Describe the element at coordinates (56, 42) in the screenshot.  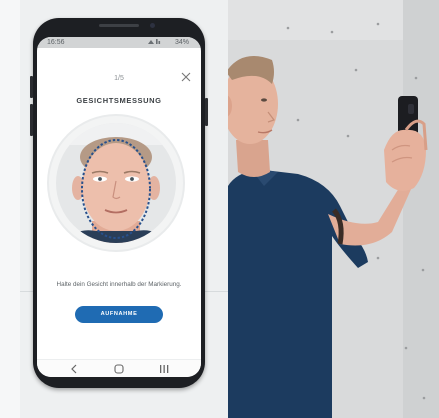
I see `status-time: 16:56` at that location.